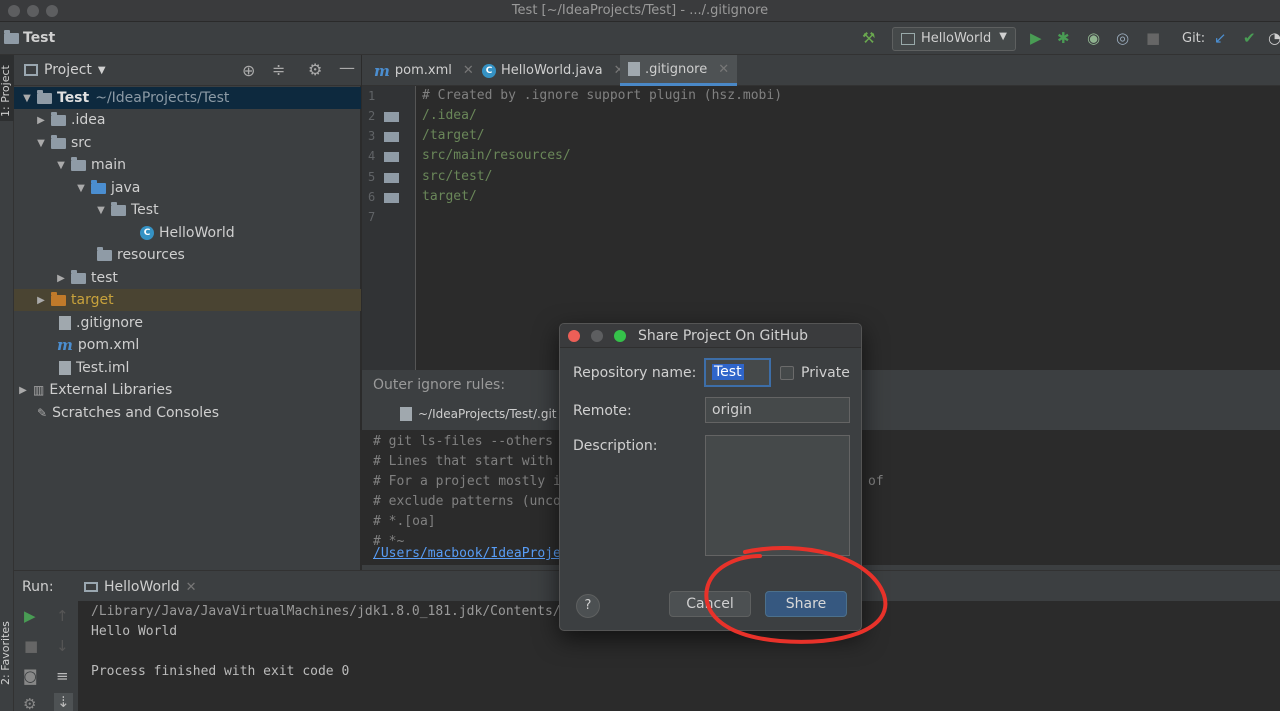 This screenshot has height=711, width=1280. I want to click on tree-item-label: target, so click(92, 300).